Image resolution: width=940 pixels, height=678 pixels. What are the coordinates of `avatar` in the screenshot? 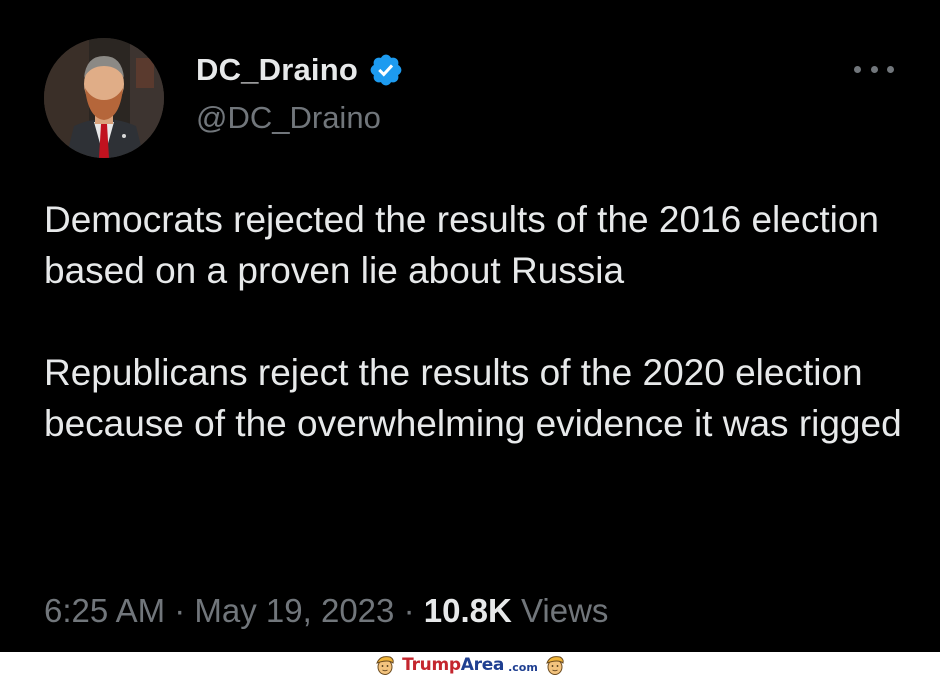 It's located at (104, 98).